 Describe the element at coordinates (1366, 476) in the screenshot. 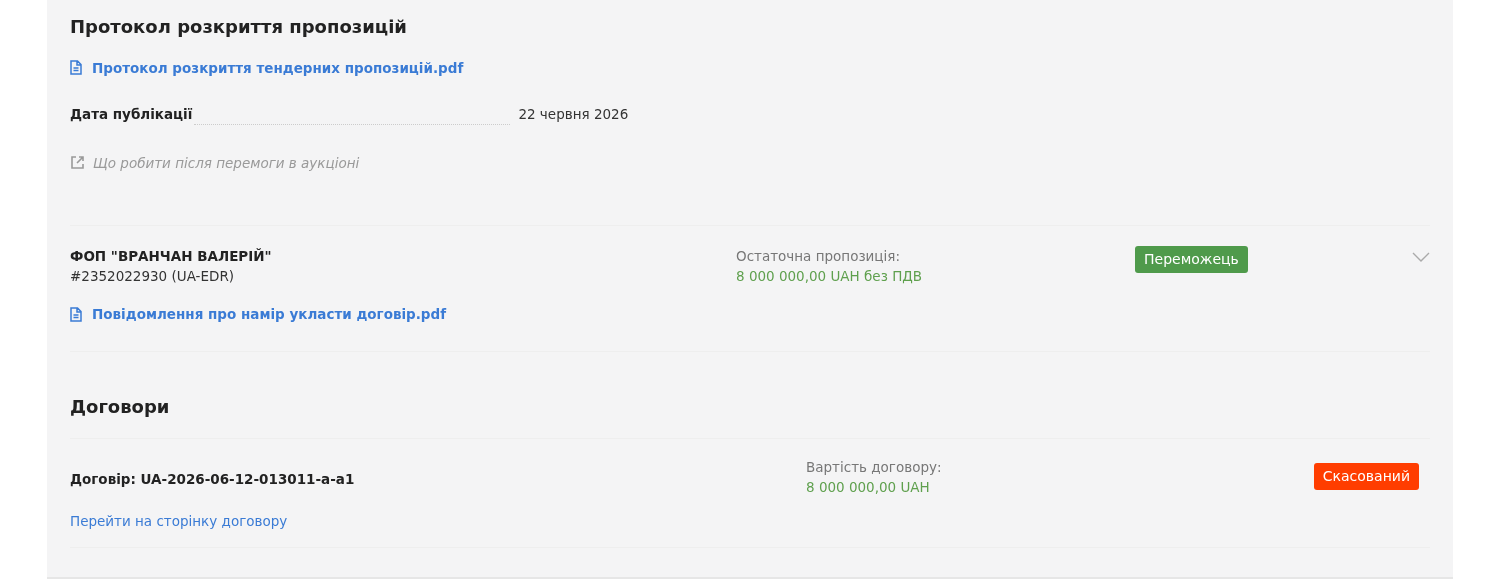

I see `status-badge: Скасований` at that location.